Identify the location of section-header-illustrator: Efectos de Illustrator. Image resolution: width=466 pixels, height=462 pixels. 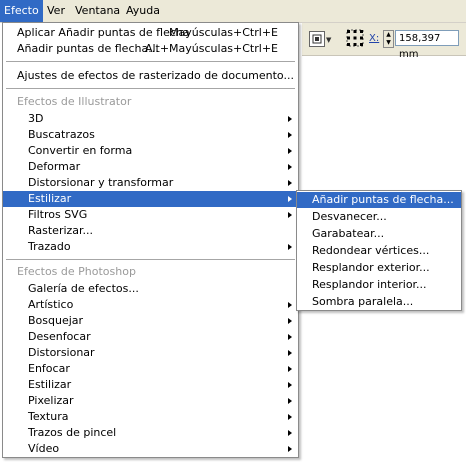
(150, 102).